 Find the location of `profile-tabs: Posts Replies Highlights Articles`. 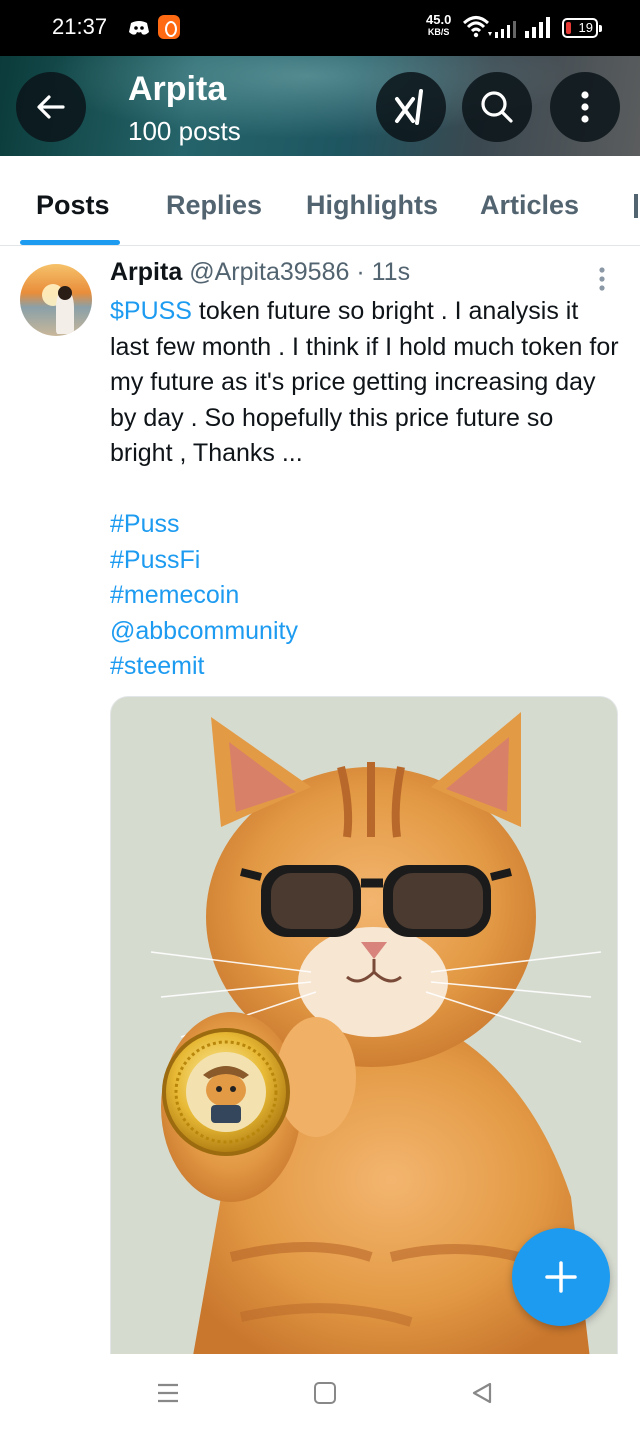

profile-tabs: Posts Replies Highlights Articles is located at coordinates (320, 201).